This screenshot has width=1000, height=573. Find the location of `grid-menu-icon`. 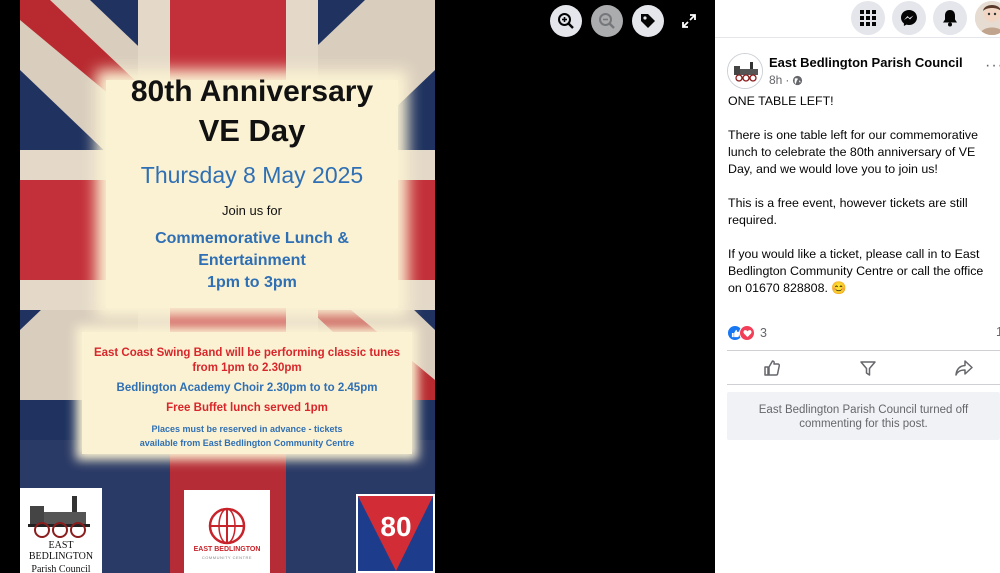

grid-menu-icon is located at coordinates (868, 18).